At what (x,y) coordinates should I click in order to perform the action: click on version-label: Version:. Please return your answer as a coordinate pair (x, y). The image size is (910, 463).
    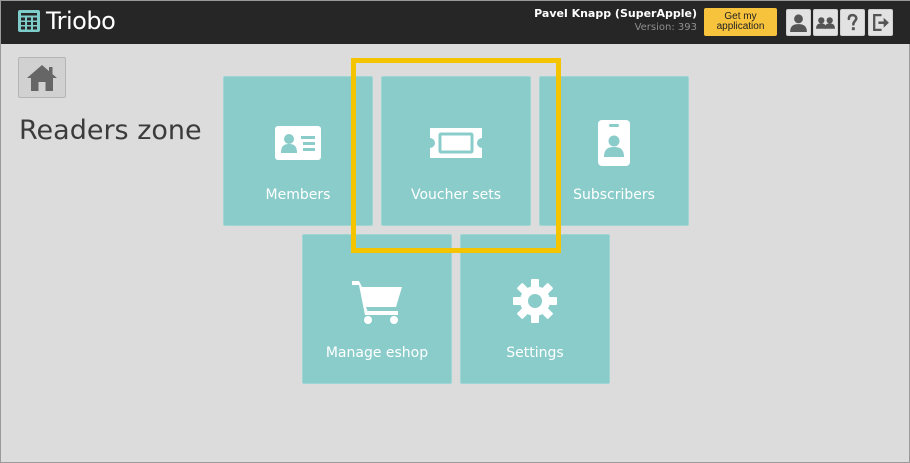
    Looking at the image, I should click on (654, 27).